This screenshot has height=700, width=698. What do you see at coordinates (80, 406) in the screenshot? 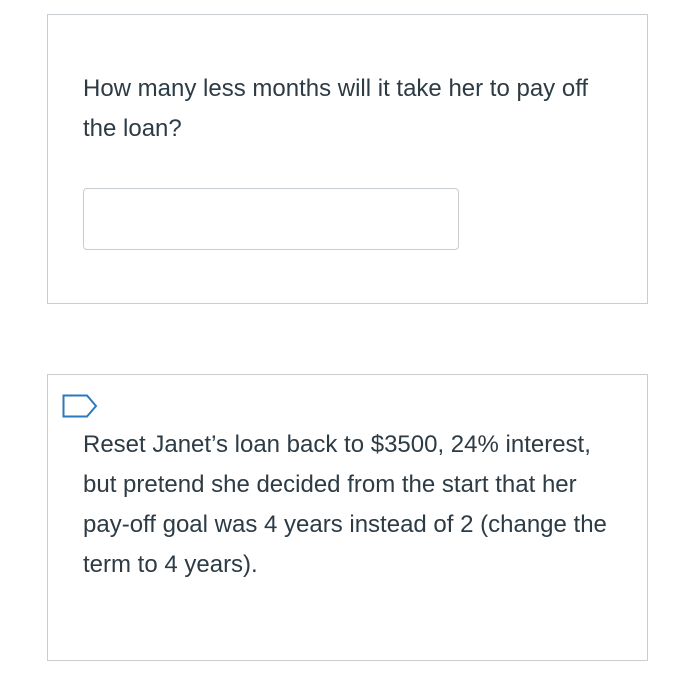
I see `flag-question-icon` at bounding box center [80, 406].